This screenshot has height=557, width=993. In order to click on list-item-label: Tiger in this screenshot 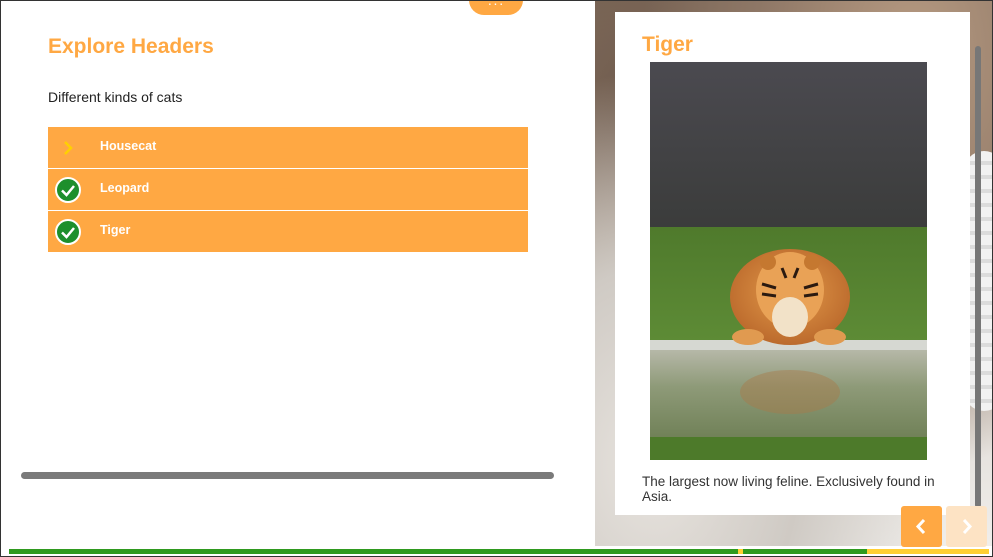, I will do `click(115, 230)`.